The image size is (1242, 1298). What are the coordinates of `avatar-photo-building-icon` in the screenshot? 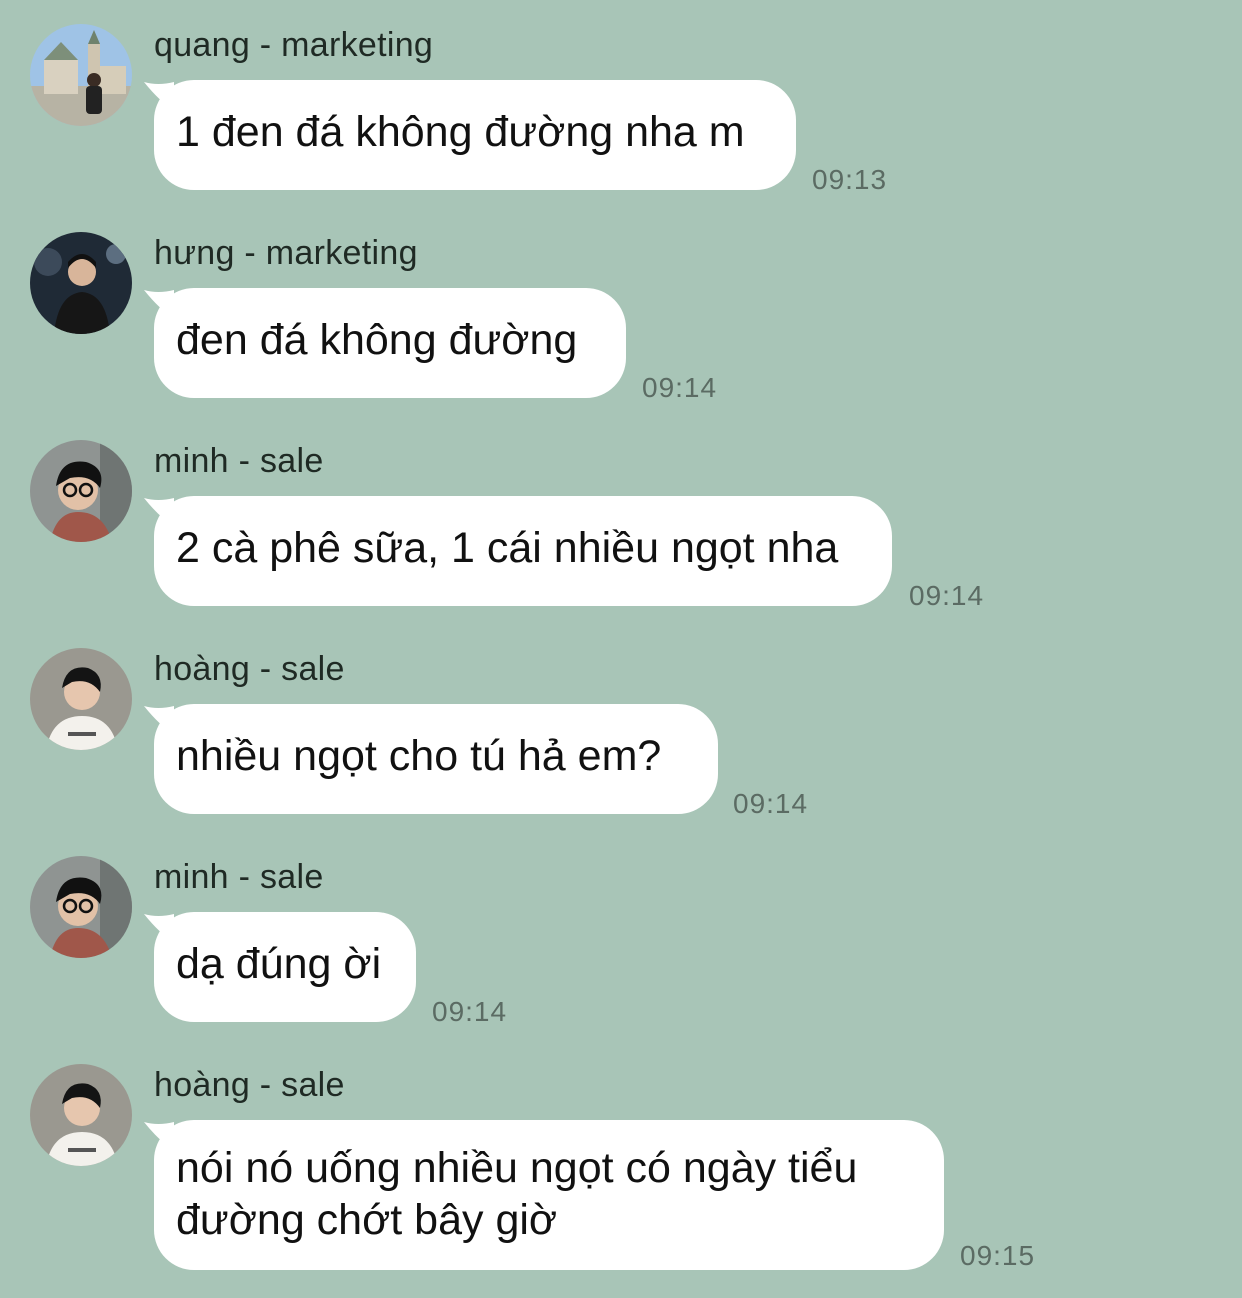 It's located at (81, 75).